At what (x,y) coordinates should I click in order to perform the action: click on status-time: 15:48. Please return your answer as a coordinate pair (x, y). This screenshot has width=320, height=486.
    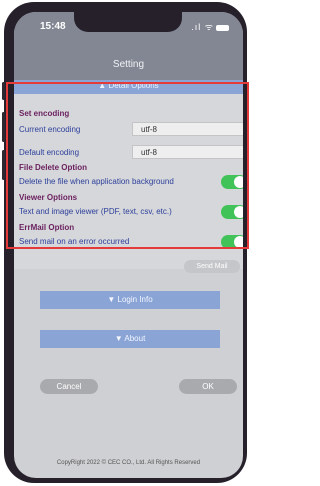
    Looking at the image, I should click on (53, 26).